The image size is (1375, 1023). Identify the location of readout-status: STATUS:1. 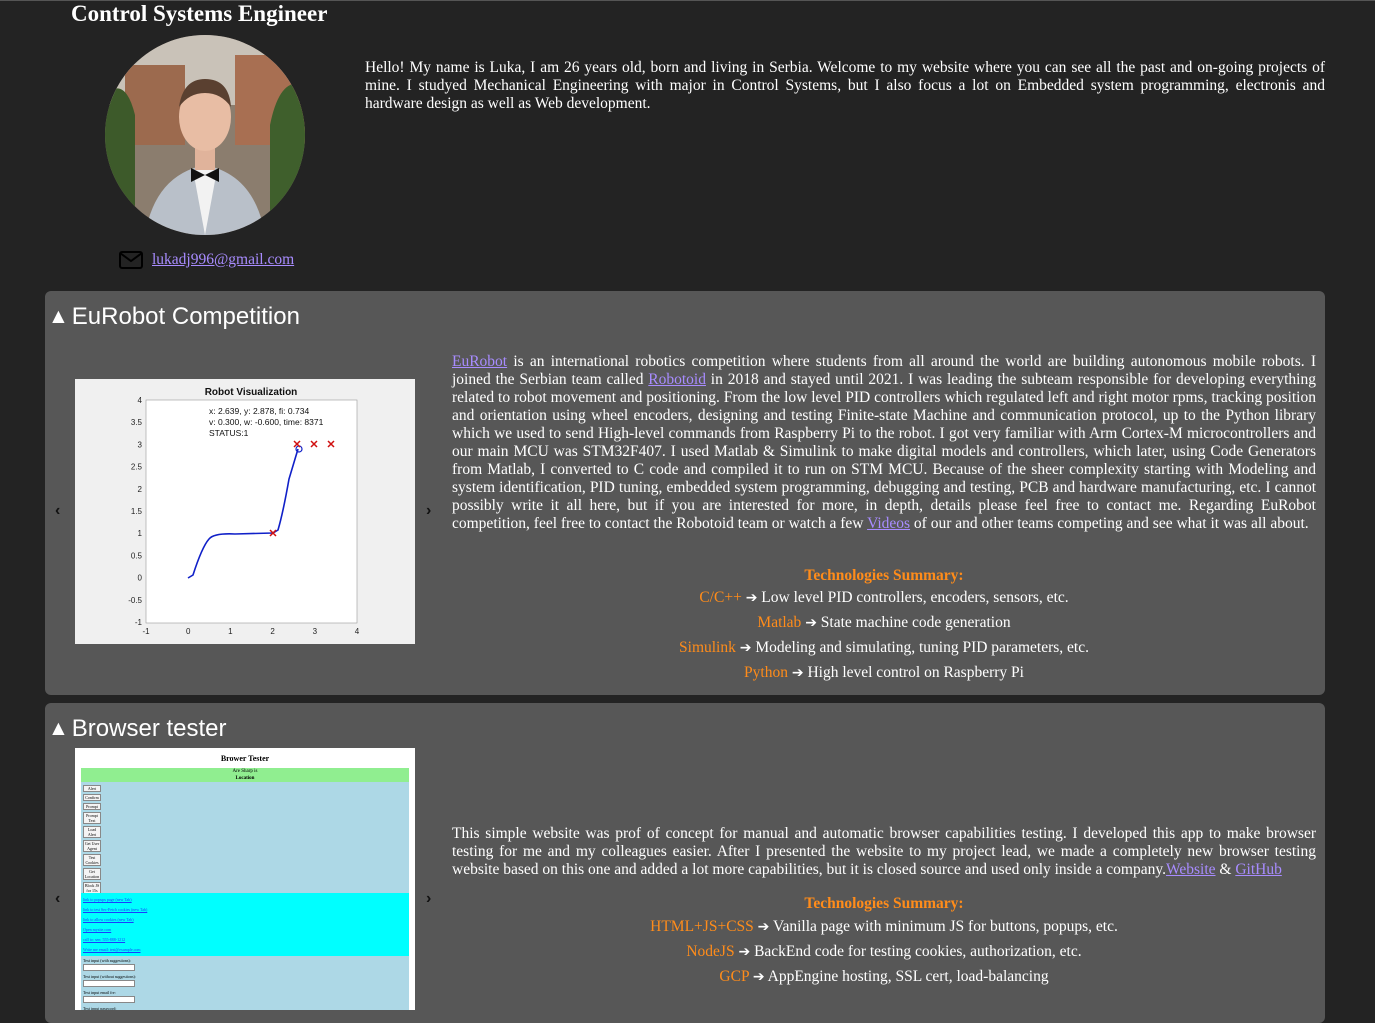
(229, 433).